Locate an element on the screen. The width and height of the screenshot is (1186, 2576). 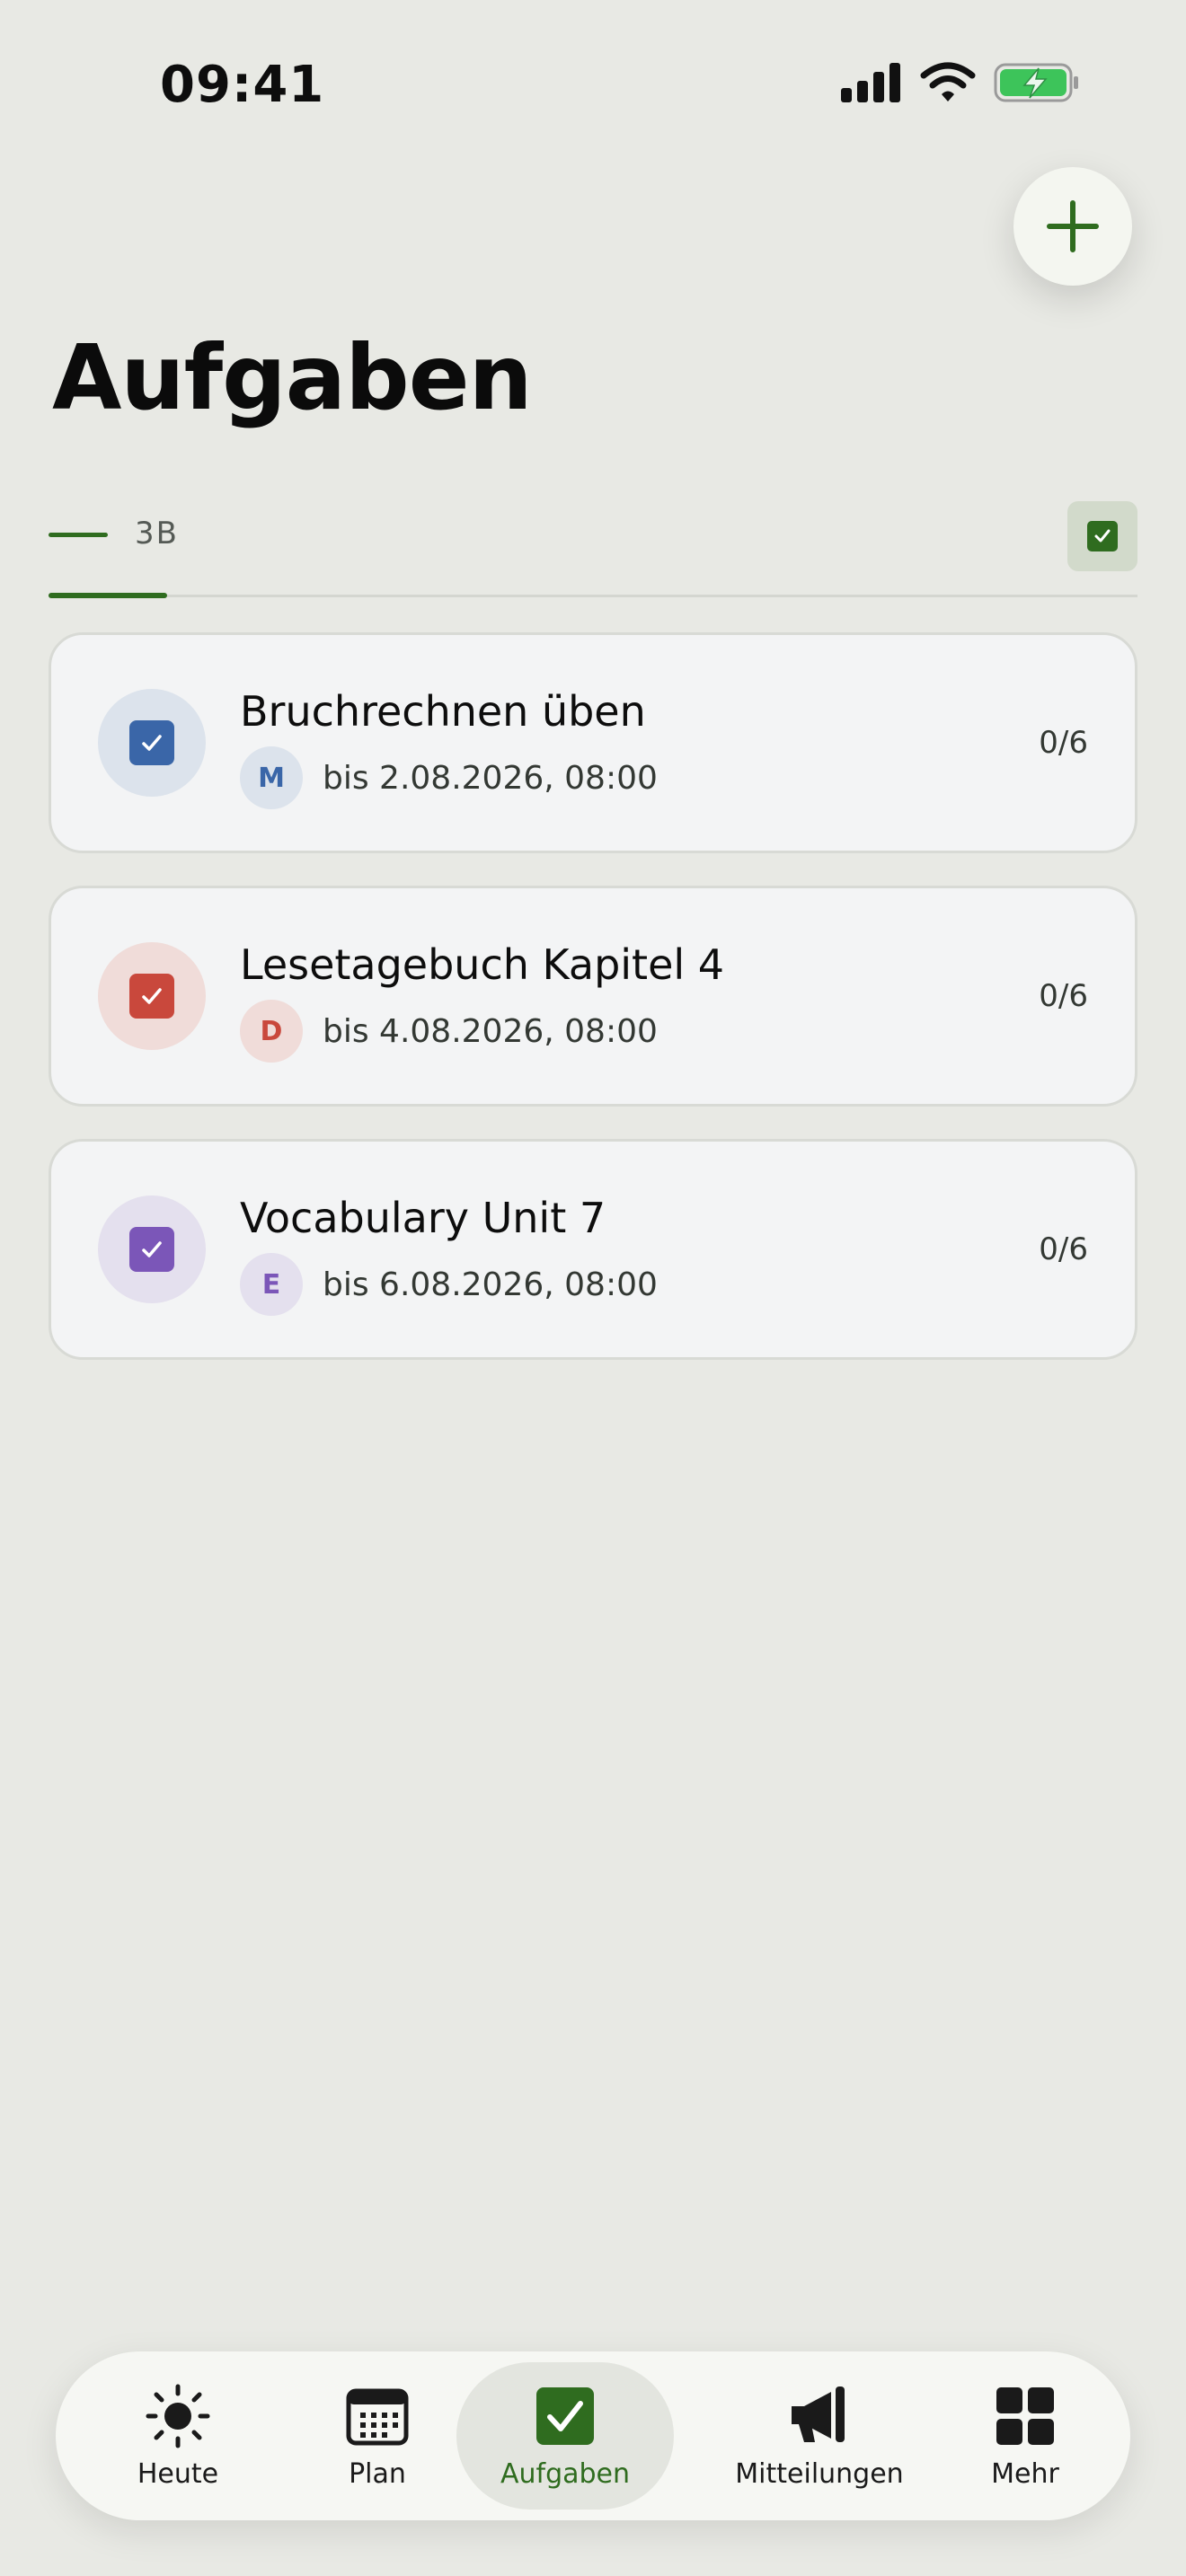
status-icons is located at coordinates (959, 82).